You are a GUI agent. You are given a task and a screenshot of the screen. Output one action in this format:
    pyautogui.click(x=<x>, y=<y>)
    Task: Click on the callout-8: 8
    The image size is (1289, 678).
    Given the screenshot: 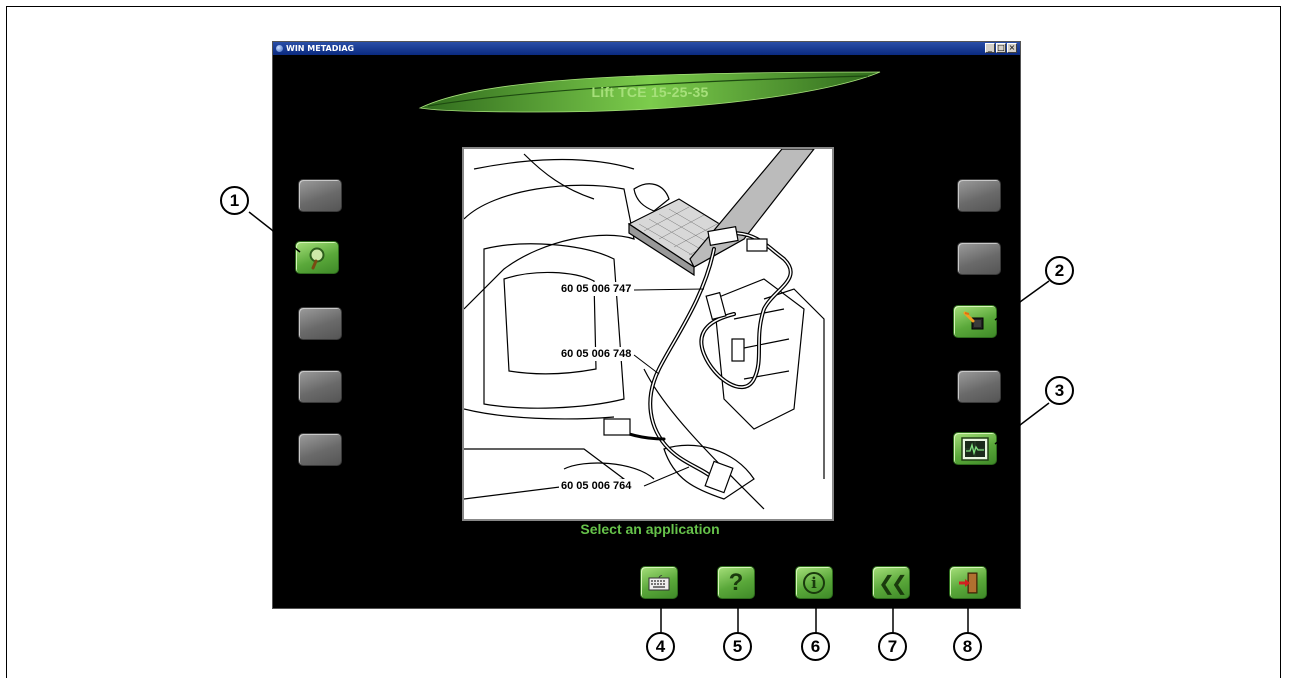 What is the action you would take?
    pyautogui.click(x=967, y=646)
    